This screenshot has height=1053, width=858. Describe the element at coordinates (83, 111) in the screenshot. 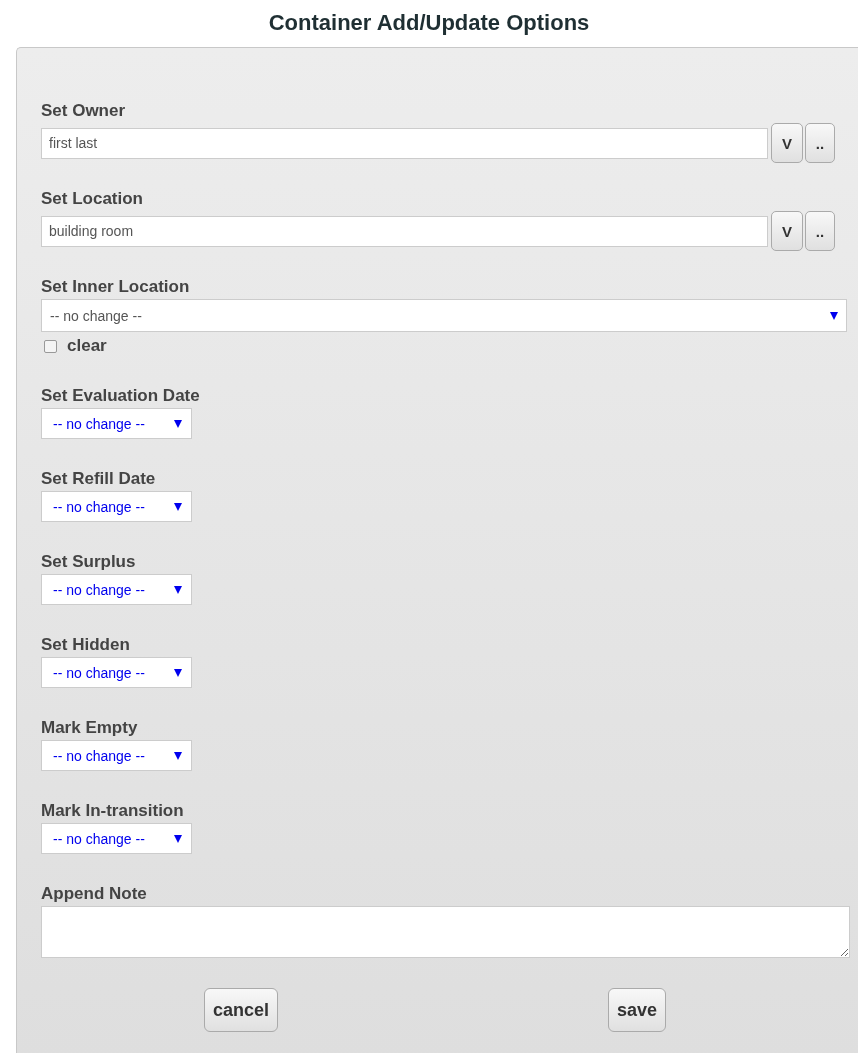

I see `field-label: Set Owner` at that location.